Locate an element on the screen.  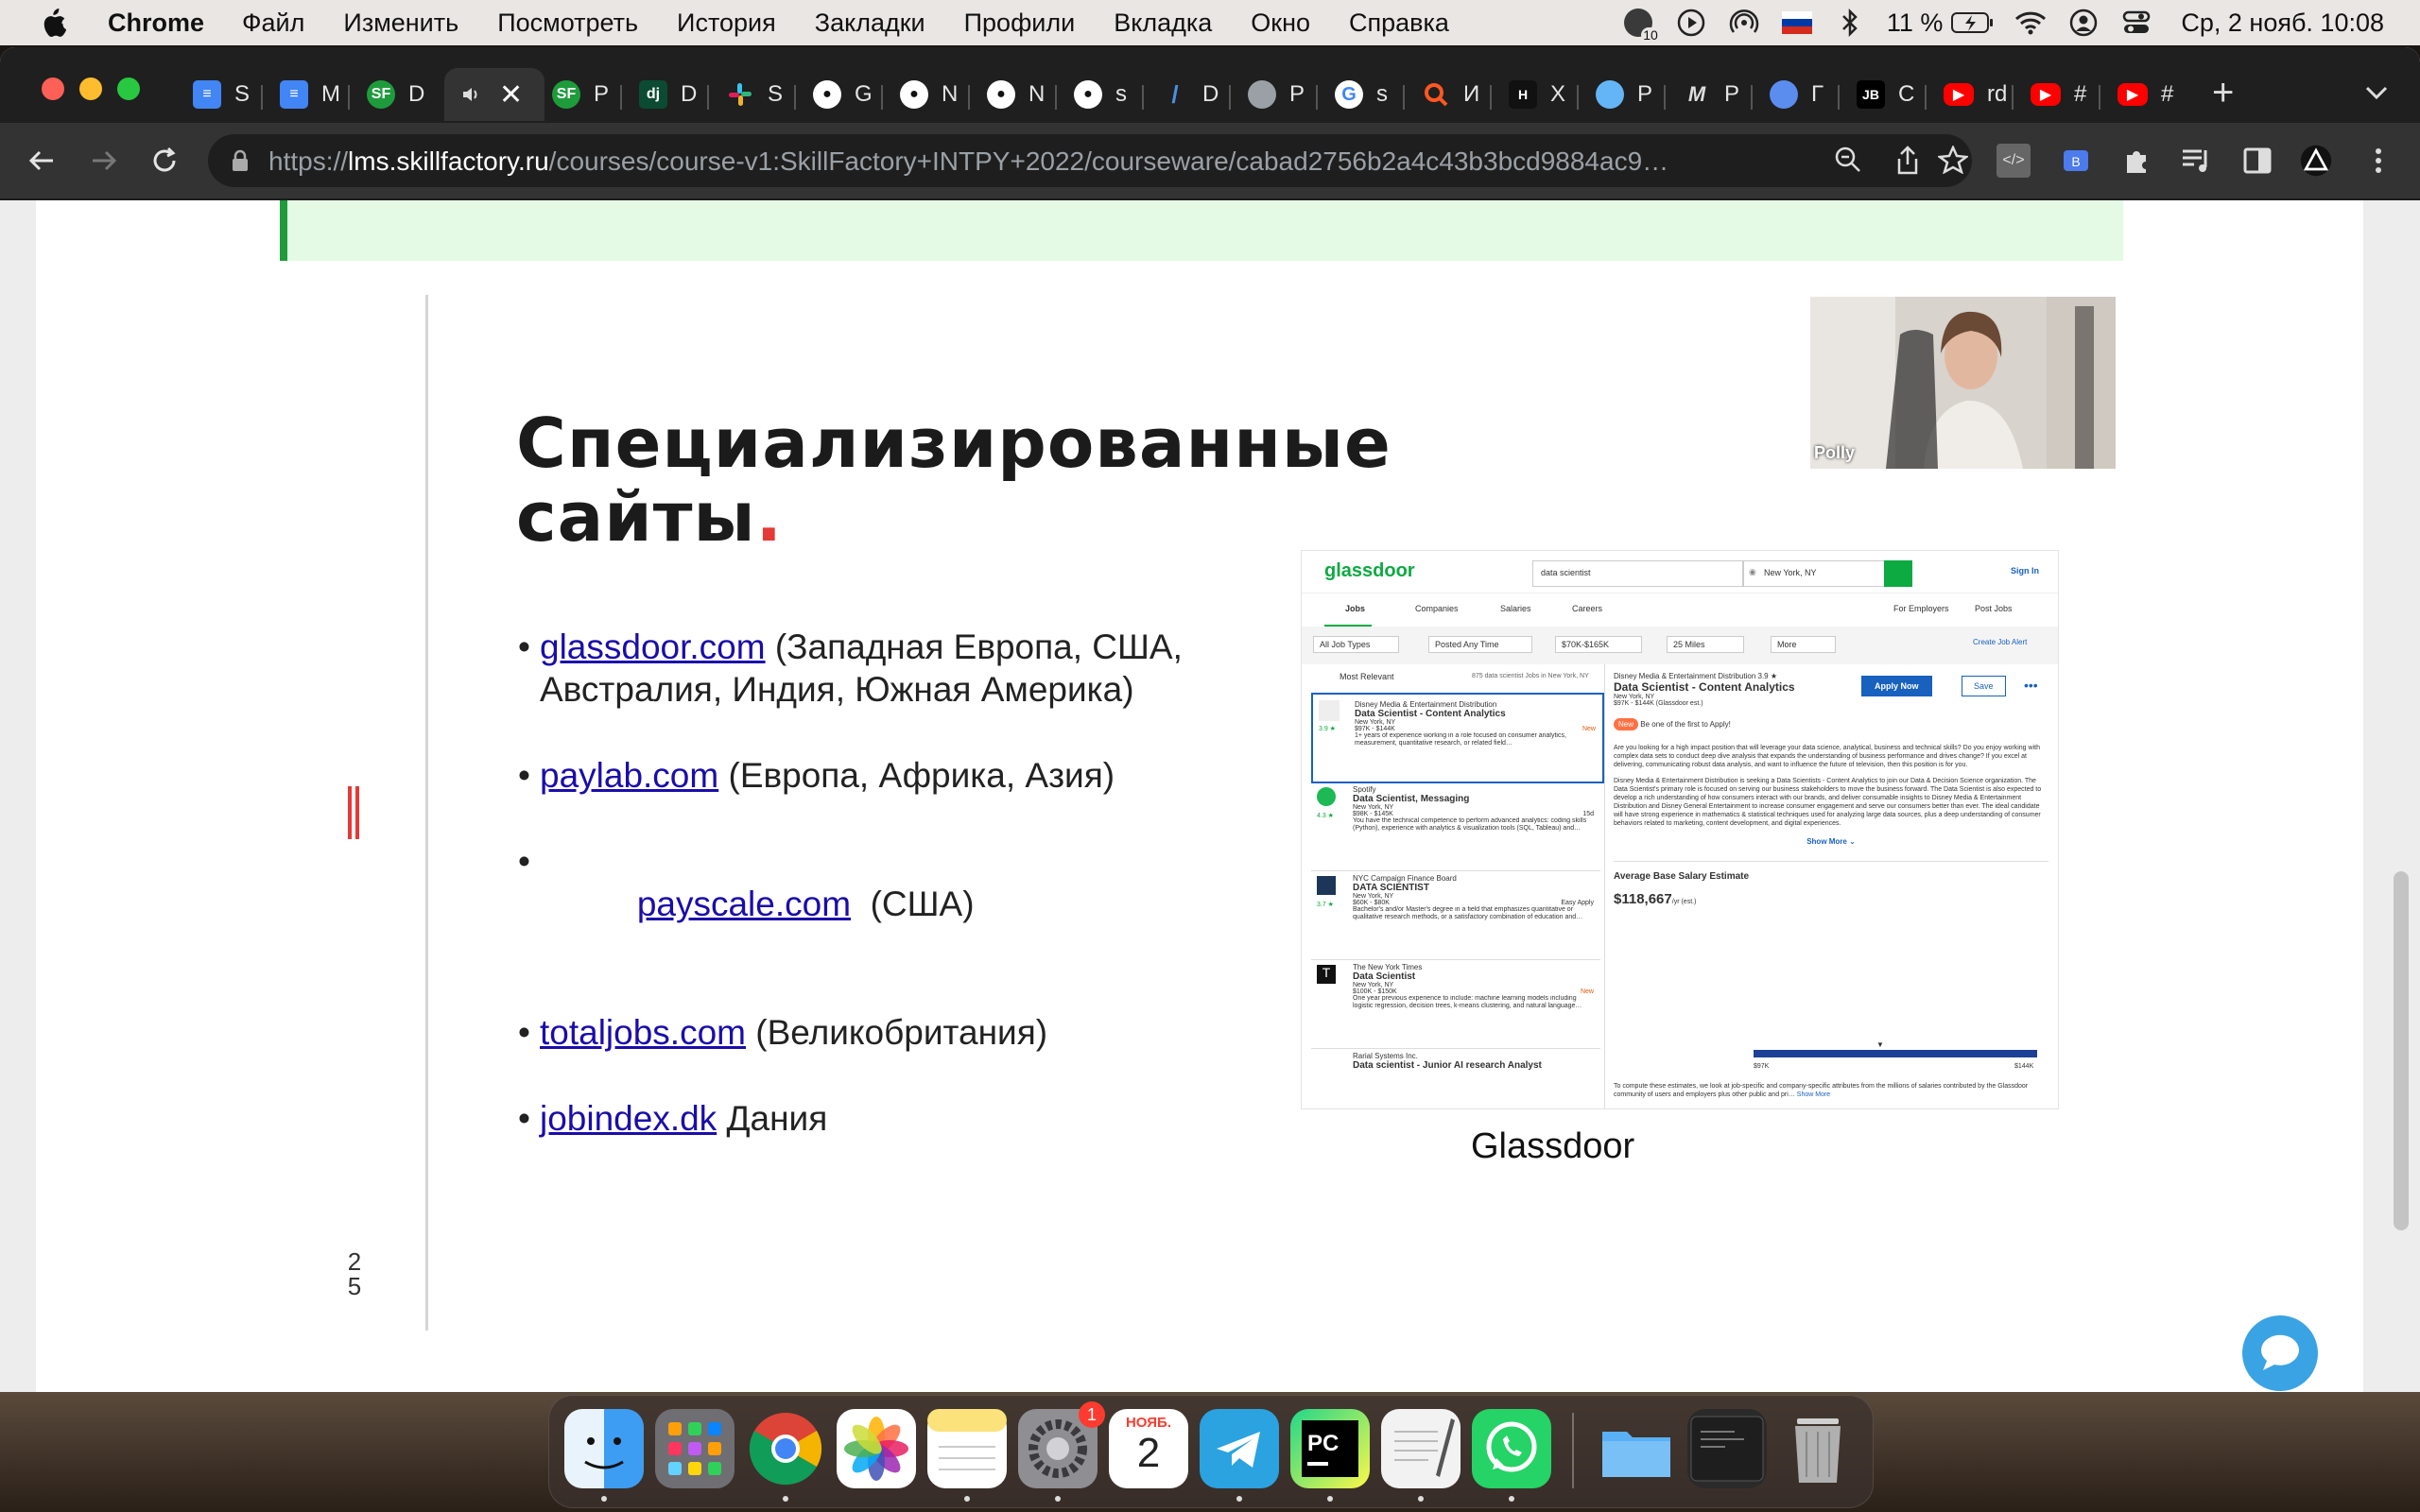
whatsapp-app-icon is located at coordinates (1511, 1448).